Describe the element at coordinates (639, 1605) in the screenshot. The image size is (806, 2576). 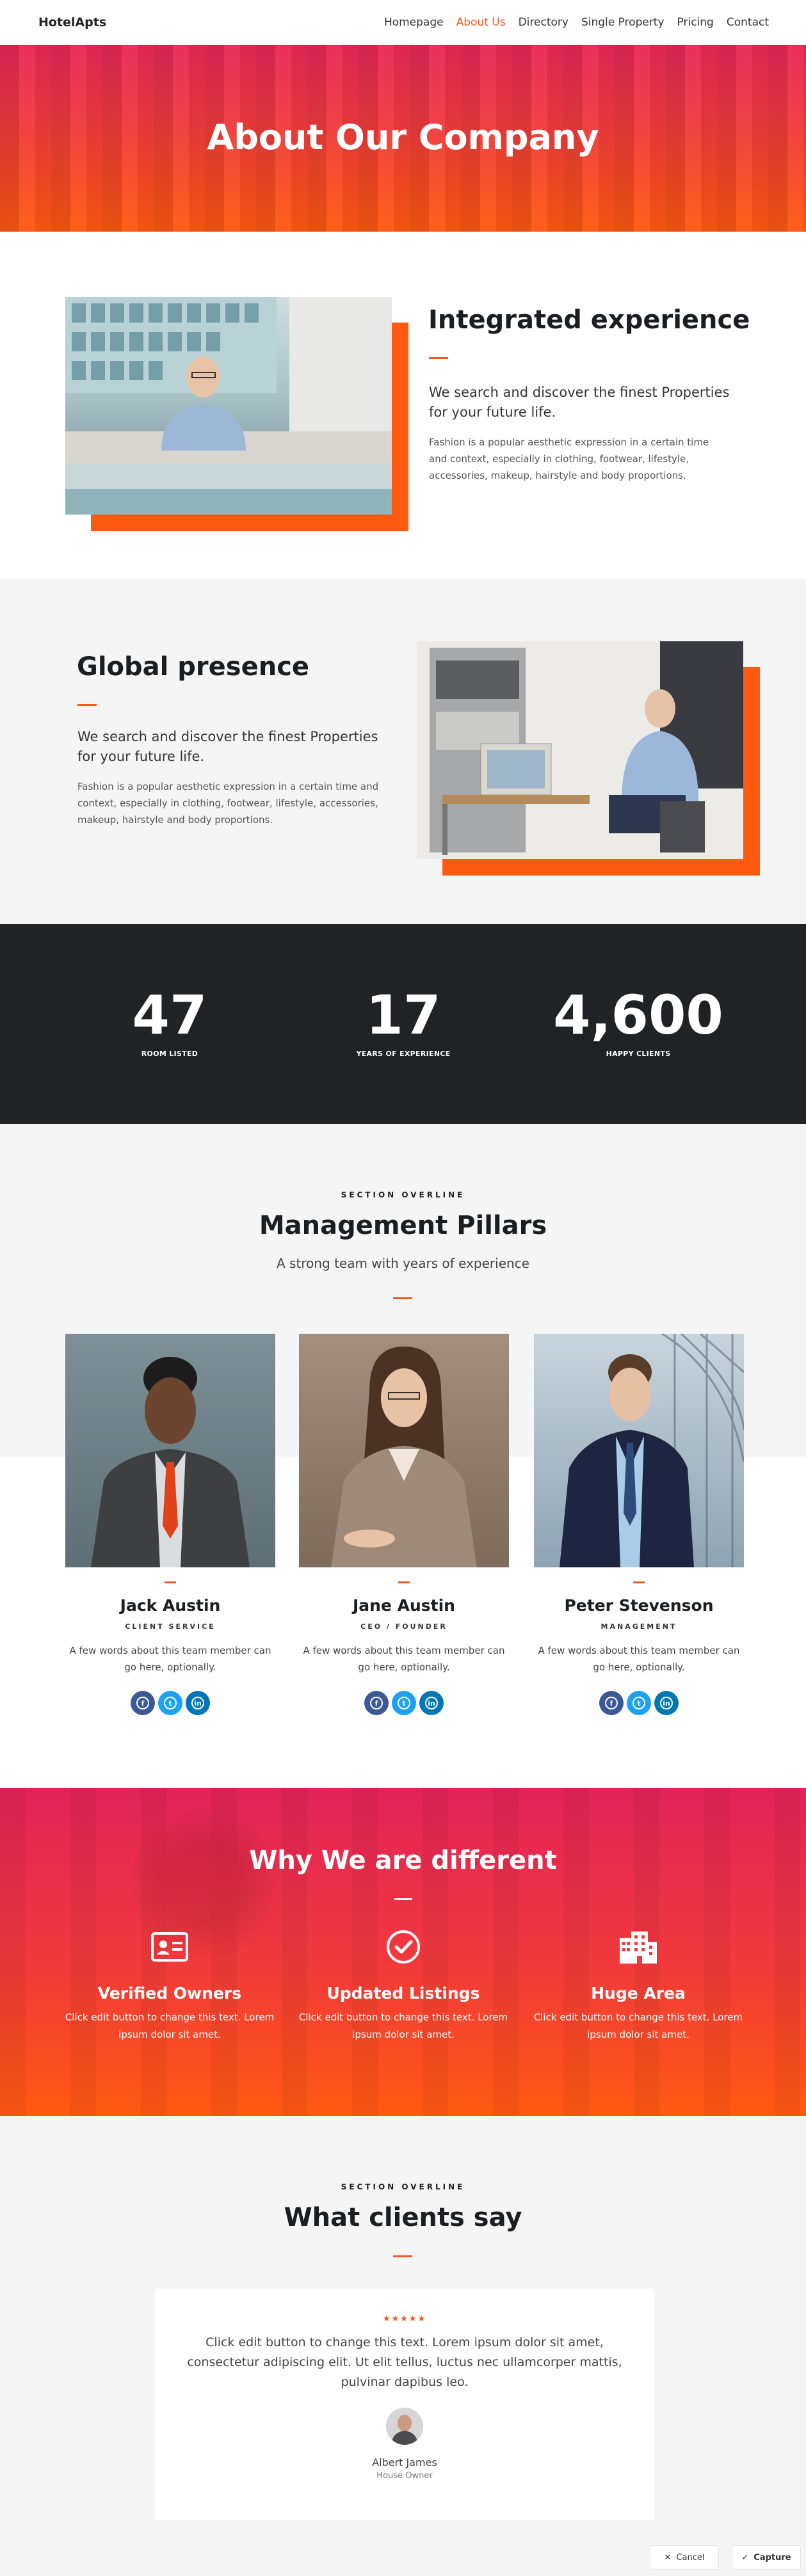
I see `member-name: Peter Stevenson` at that location.